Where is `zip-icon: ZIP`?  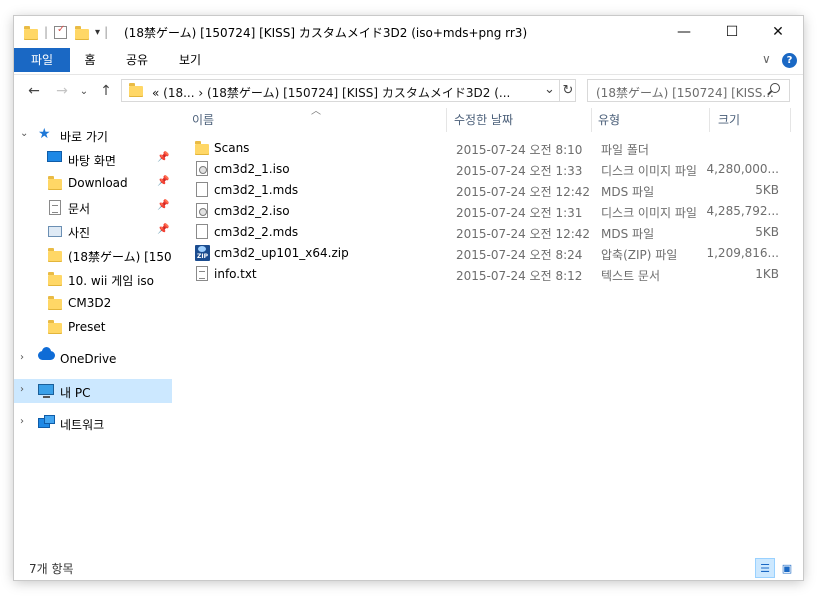
zip-icon: ZIP is located at coordinates (202, 253).